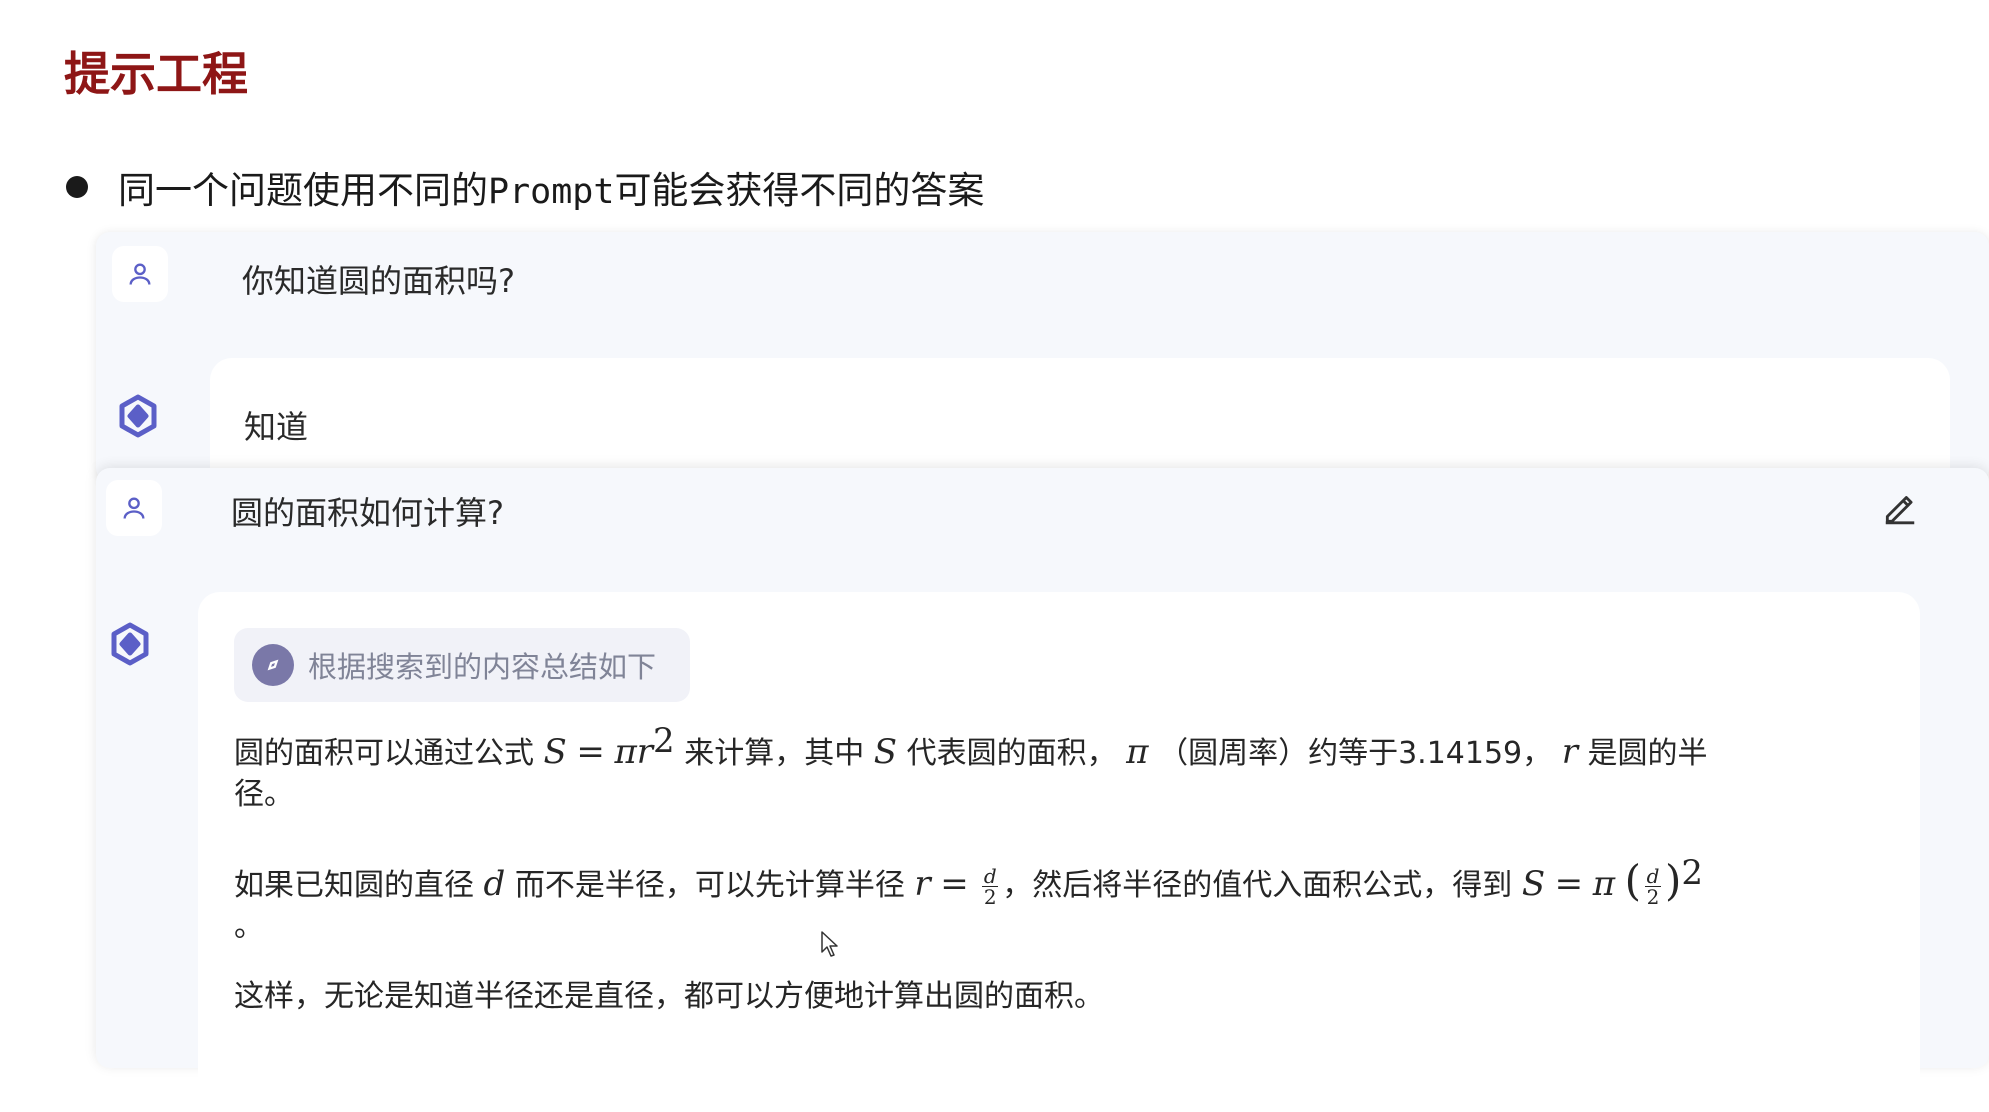 The height and width of the screenshot is (1112, 1989). I want to click on bullet-suffix: 可能会获得不同的答案, so click(799, 190).